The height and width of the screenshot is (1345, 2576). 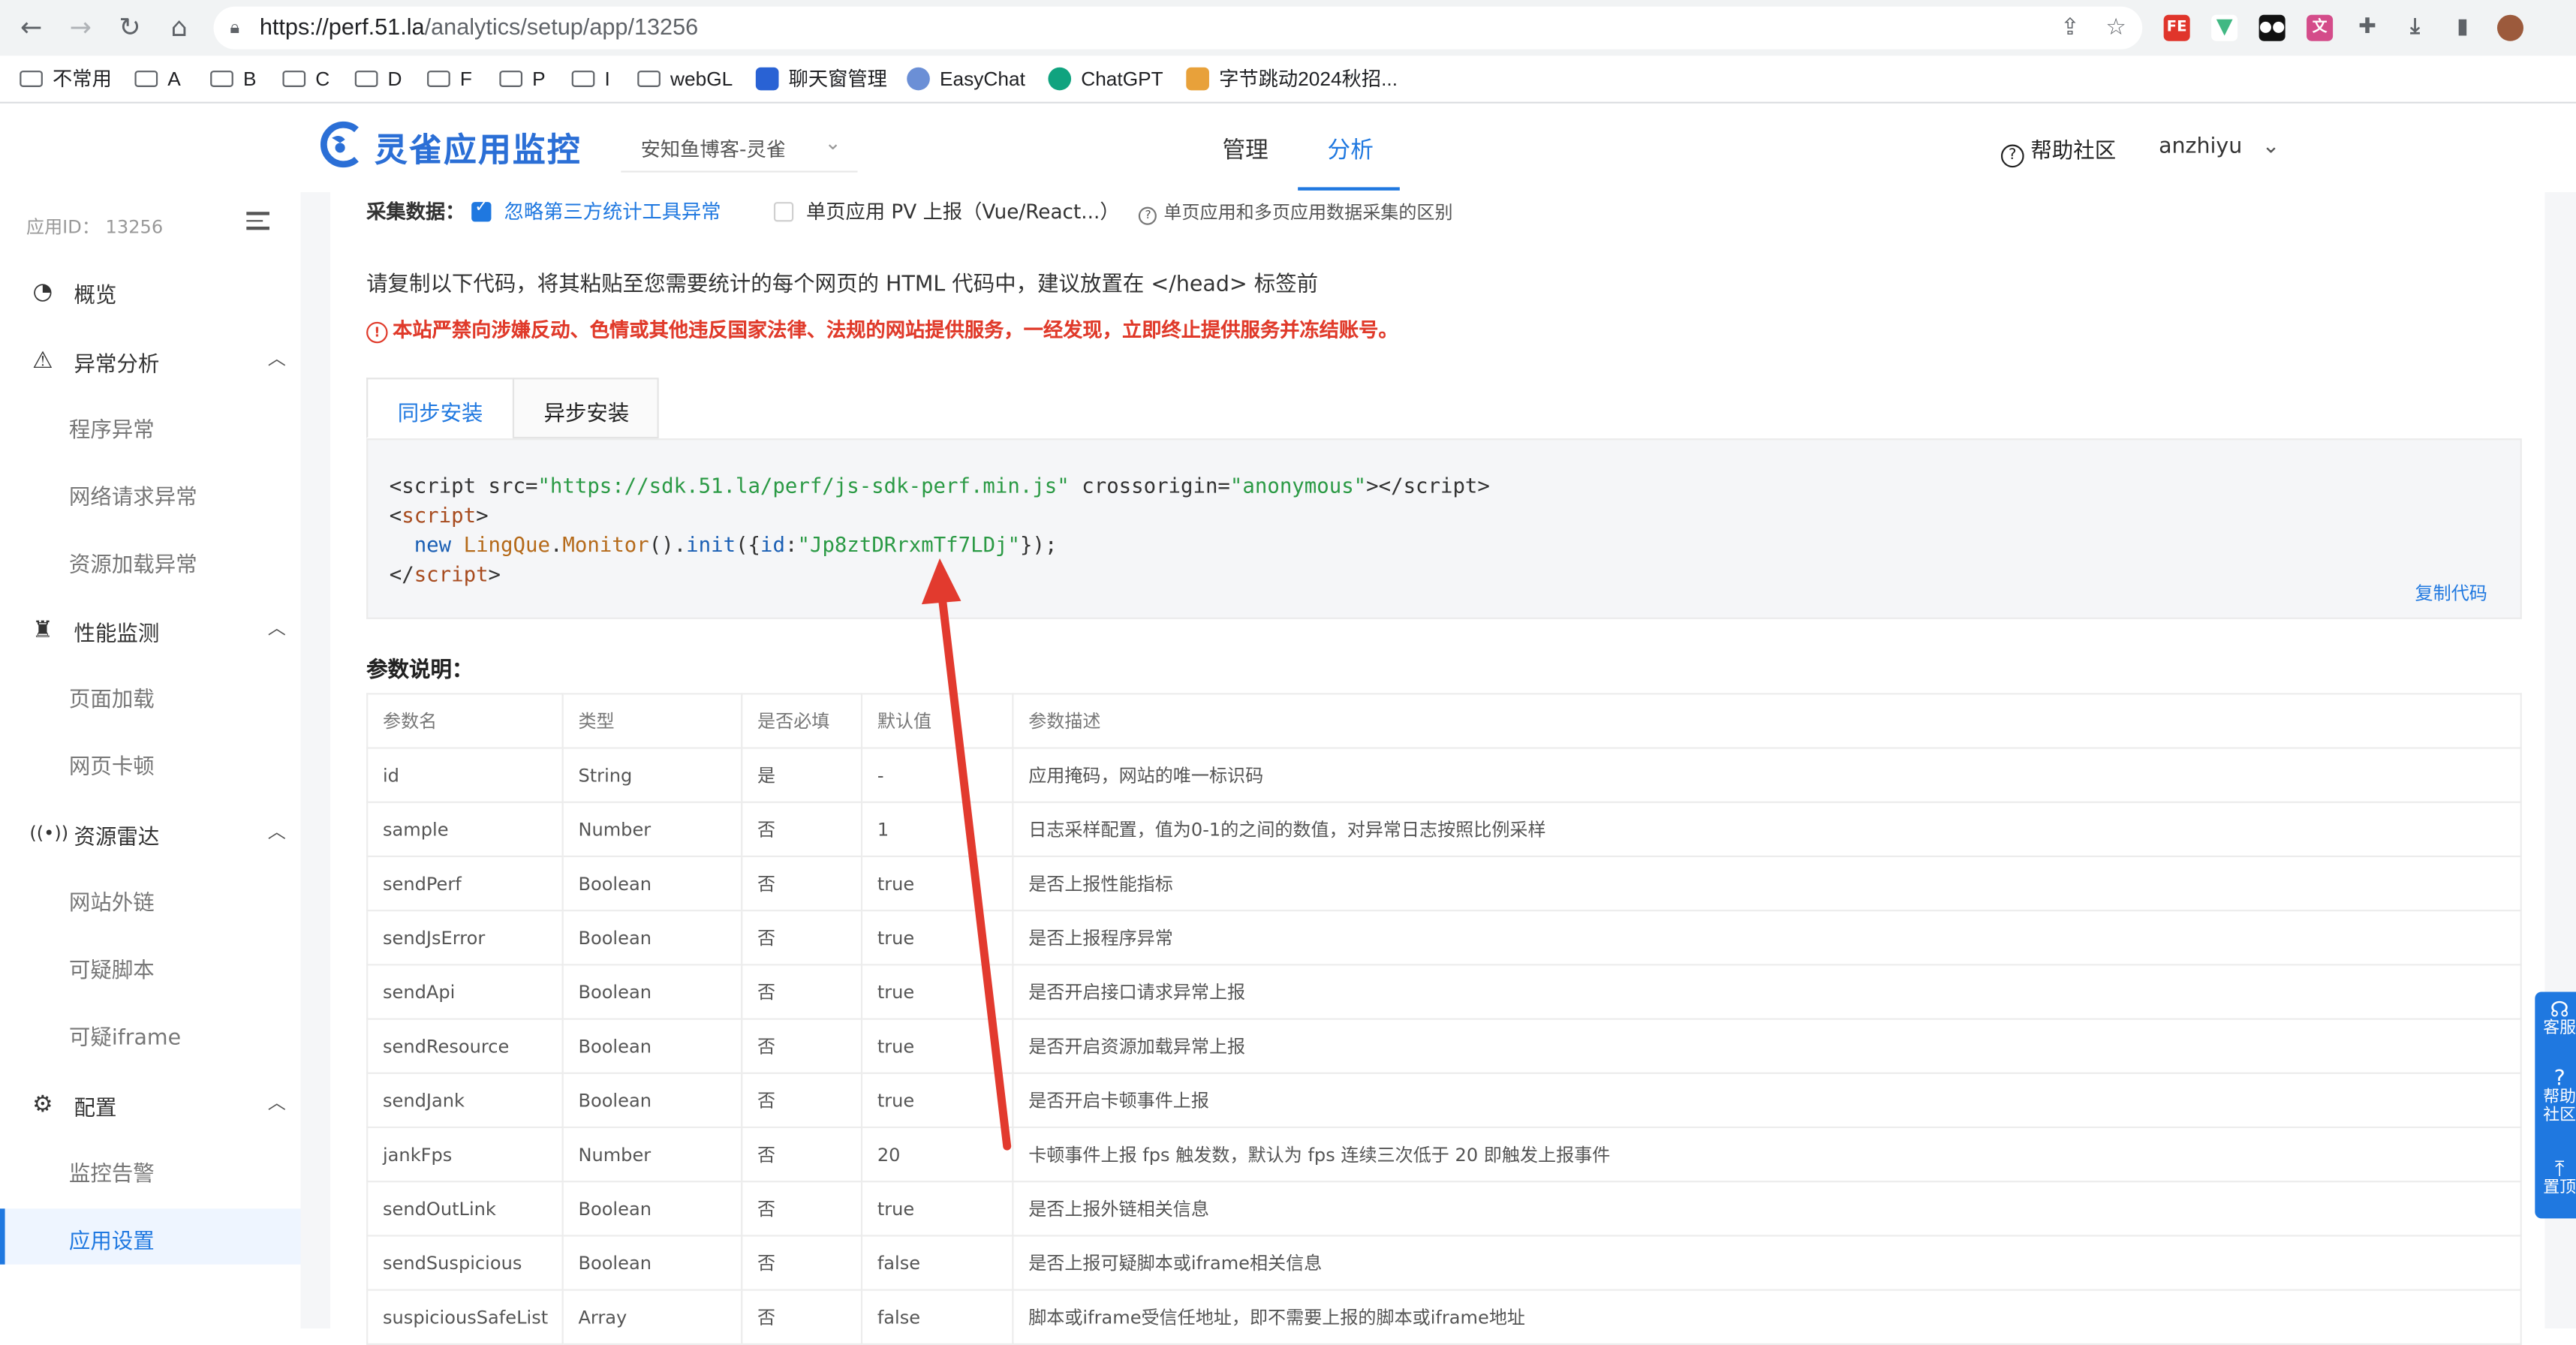 I want to click on spa-help-link: ? 单页应用和多页应用数据采集的区别, so click(x=1296, y=213).